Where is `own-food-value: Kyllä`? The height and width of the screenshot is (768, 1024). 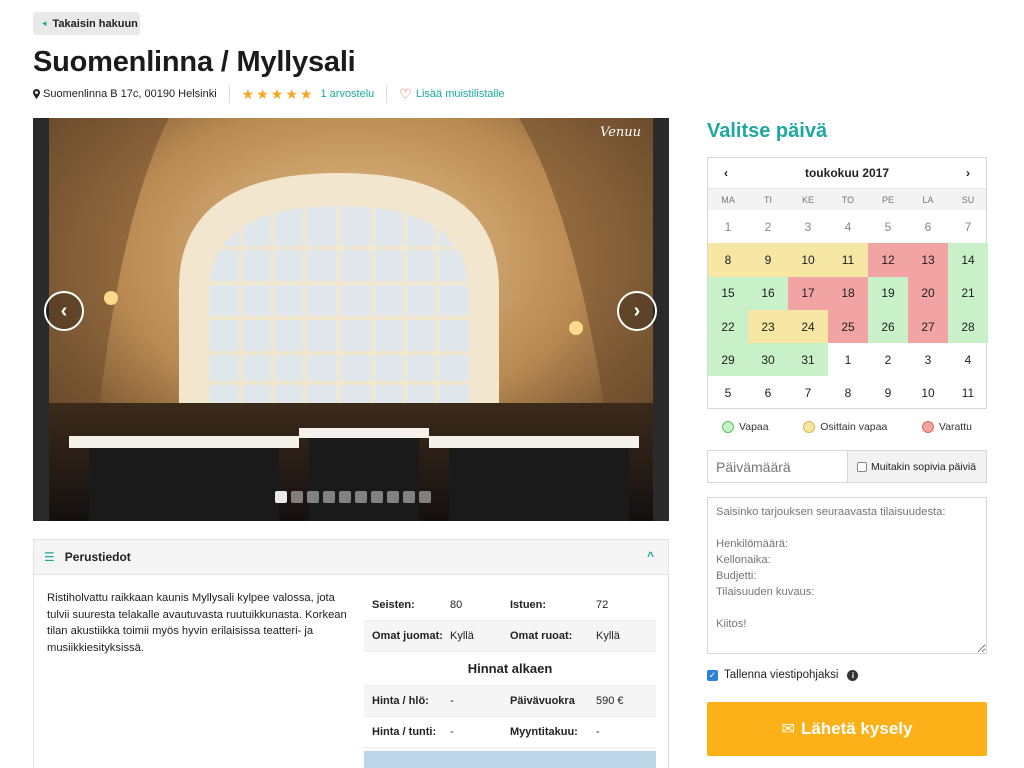
own-food-value: Kyllä is located at coordinates (608, 636).